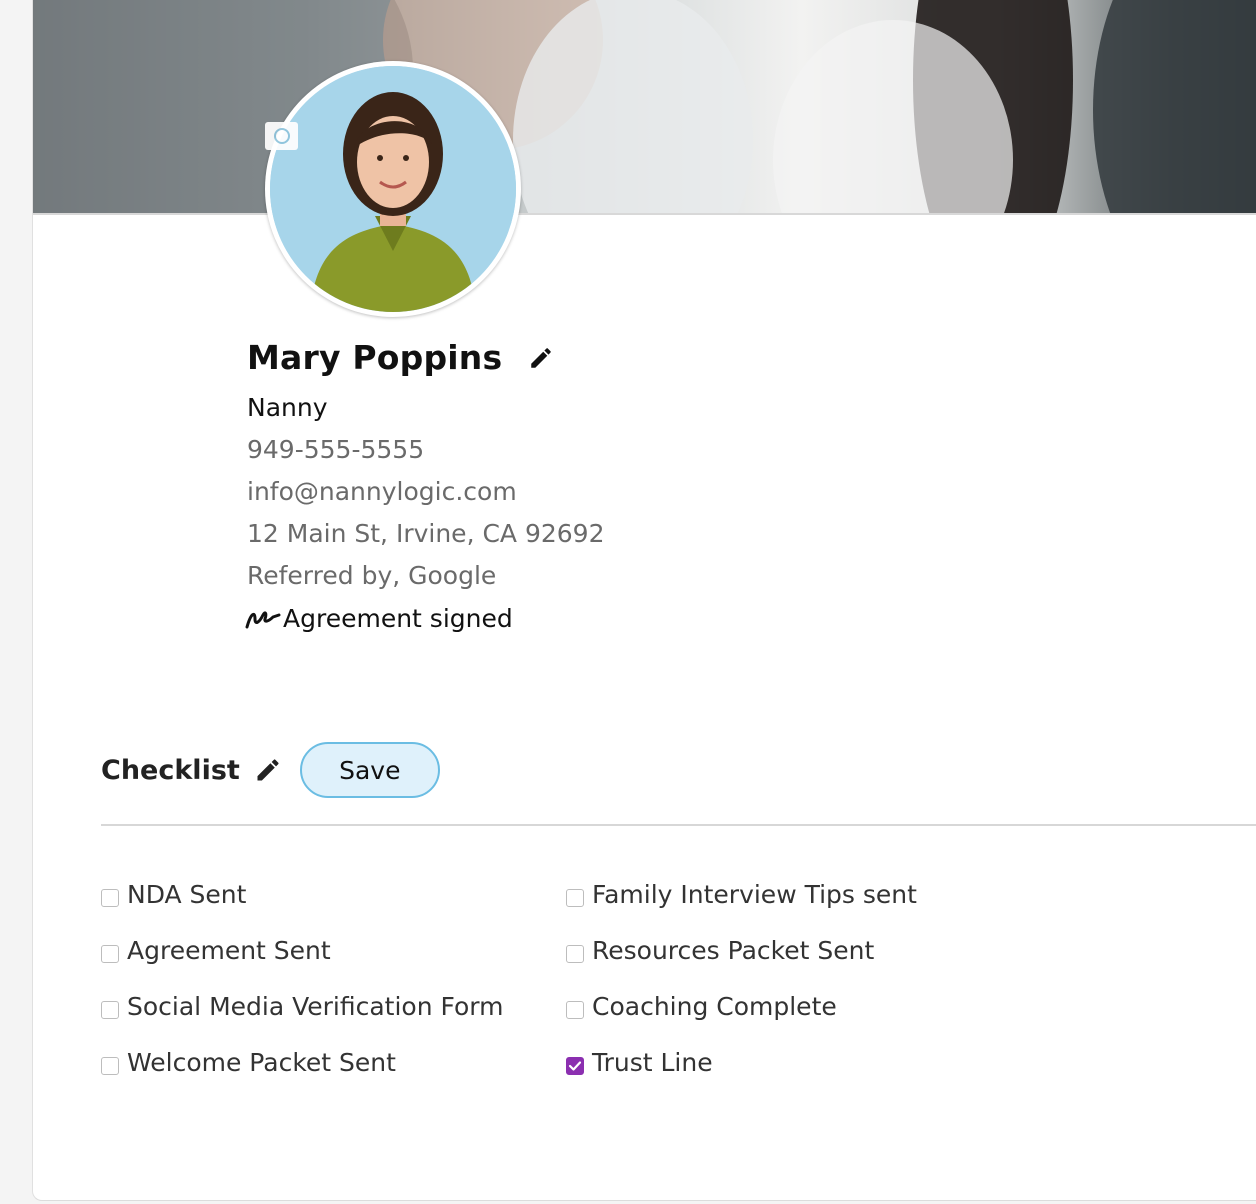 The height and width of the screenshot is (1204, 1256). I want to click on checklist-item-label: Welcome Packet Sent, so click(261, 1062).